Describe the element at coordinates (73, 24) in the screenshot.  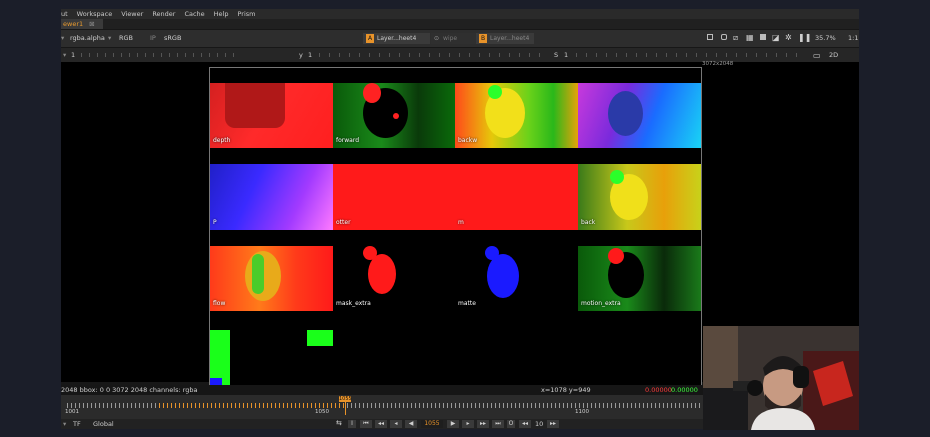
I see `tab-label: ewer1` at that location.